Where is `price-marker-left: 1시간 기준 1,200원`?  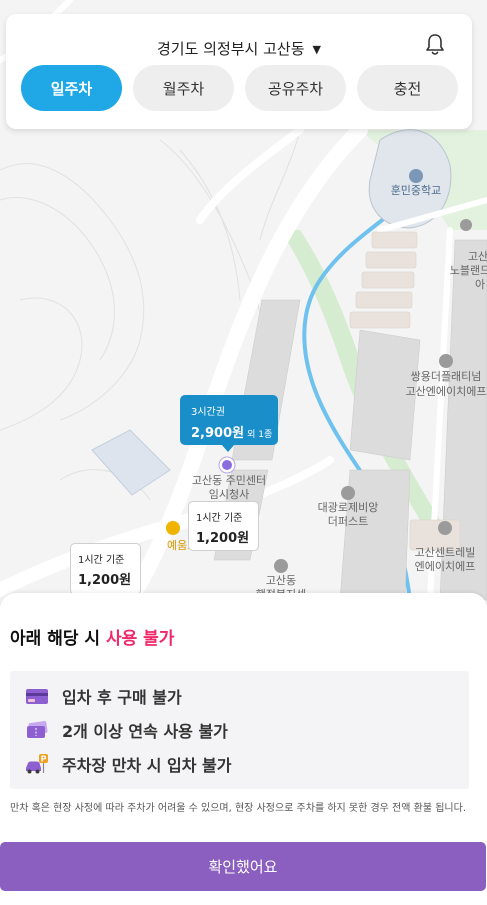
price-marker-left: 1시간 기준 1,200원 is located at coordinates (105, 569).